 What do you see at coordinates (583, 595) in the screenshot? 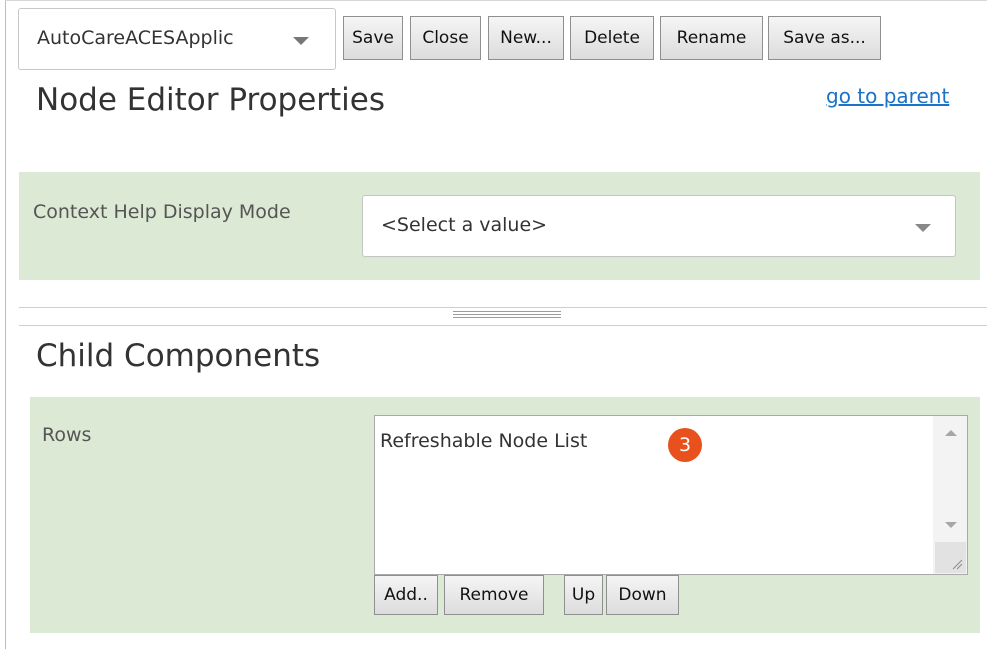
I see `move-up-button: Up` at bounding box center [583, 595].